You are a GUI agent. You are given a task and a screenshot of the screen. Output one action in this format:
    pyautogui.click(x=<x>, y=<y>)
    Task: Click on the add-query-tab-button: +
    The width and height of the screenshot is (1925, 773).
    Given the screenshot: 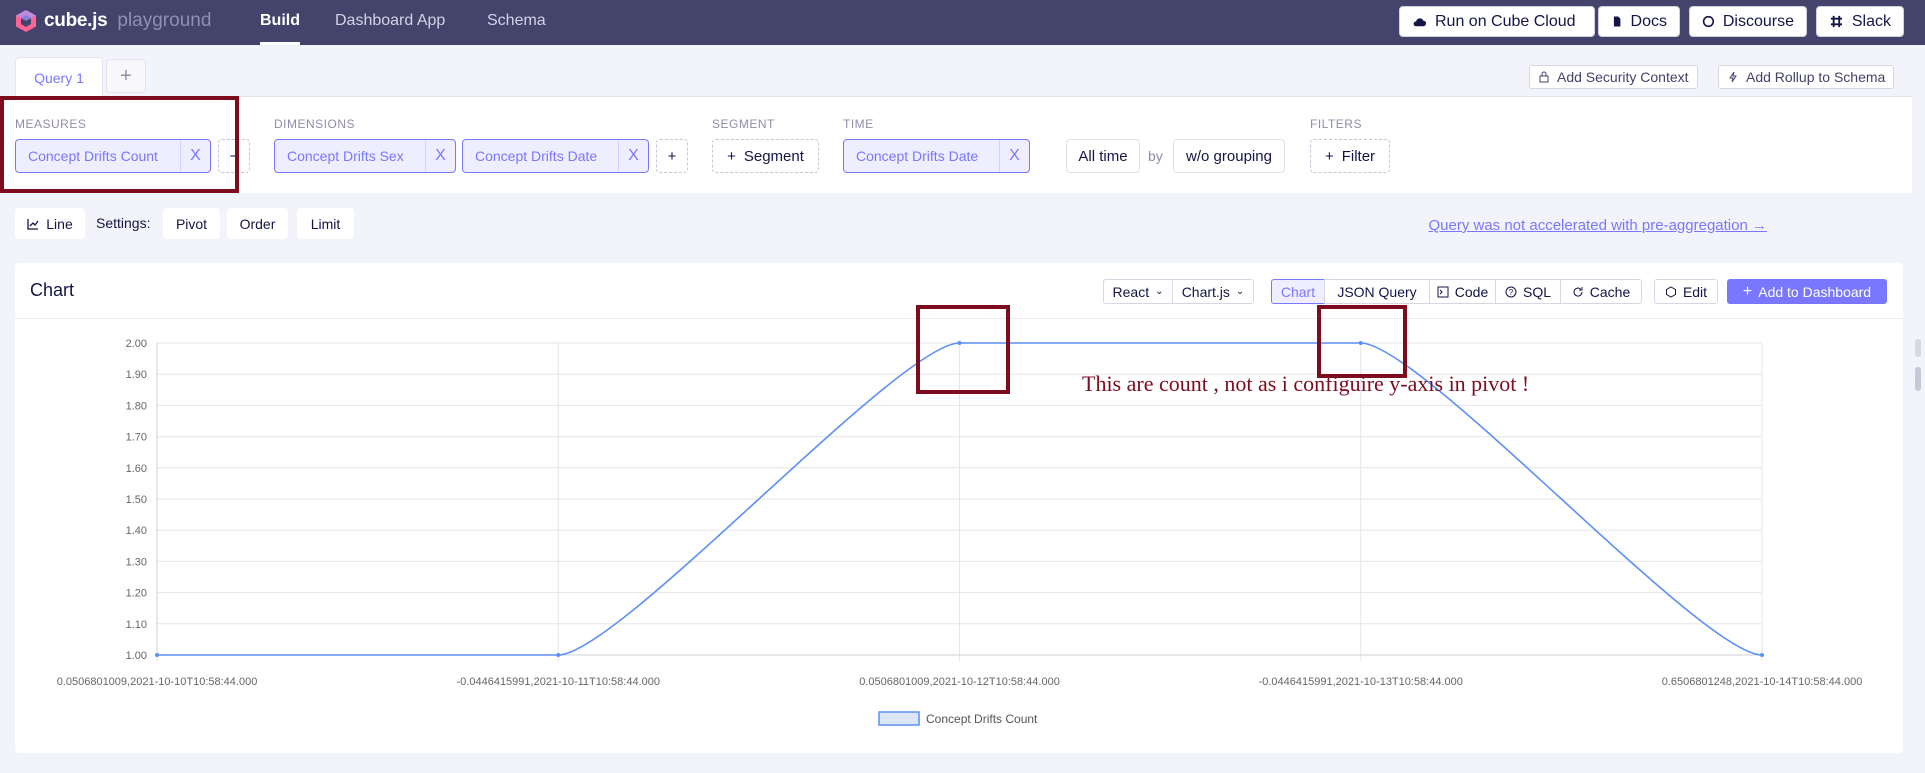 What is the action you would take?
    pyautogui.click(x=126, y=76)
    